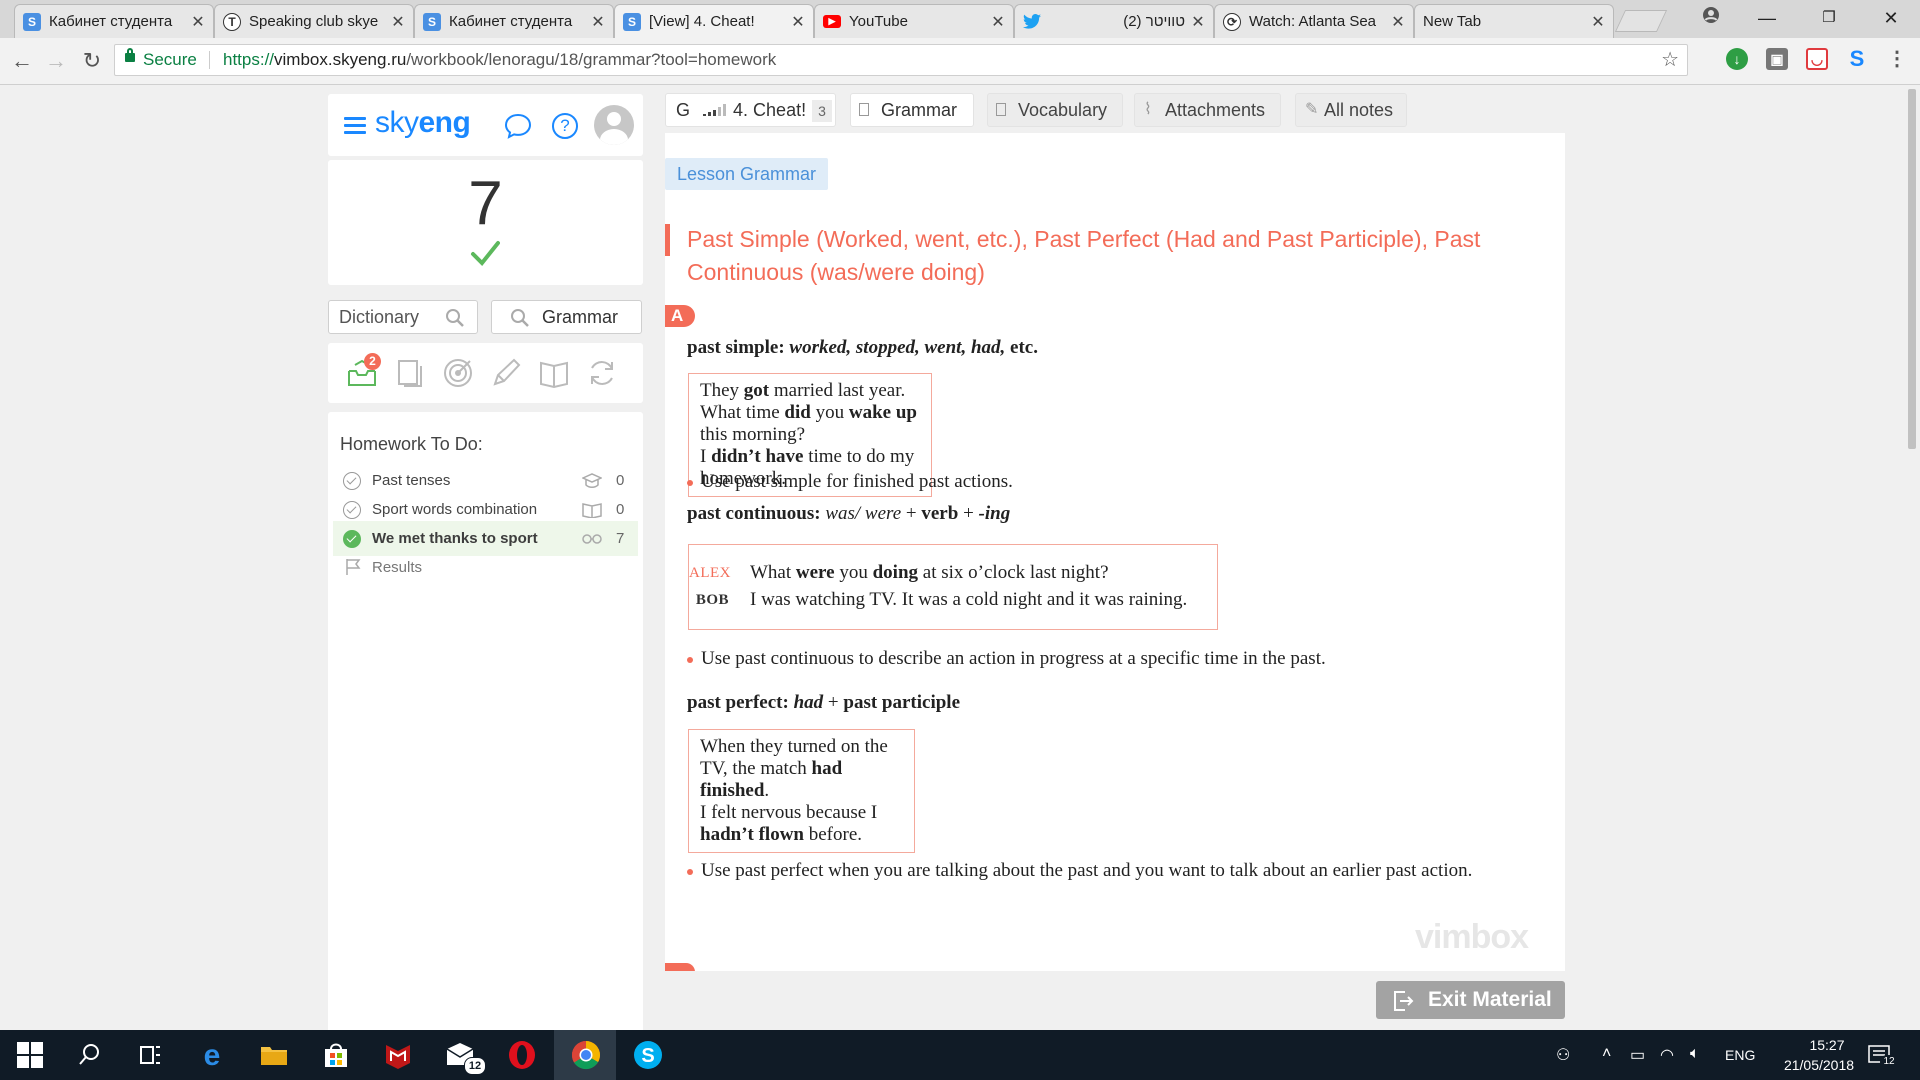  What do you see at coordinates (352, 510) in the screenshot?
I see `check-circle-icon` at bounding box center [352, 510].